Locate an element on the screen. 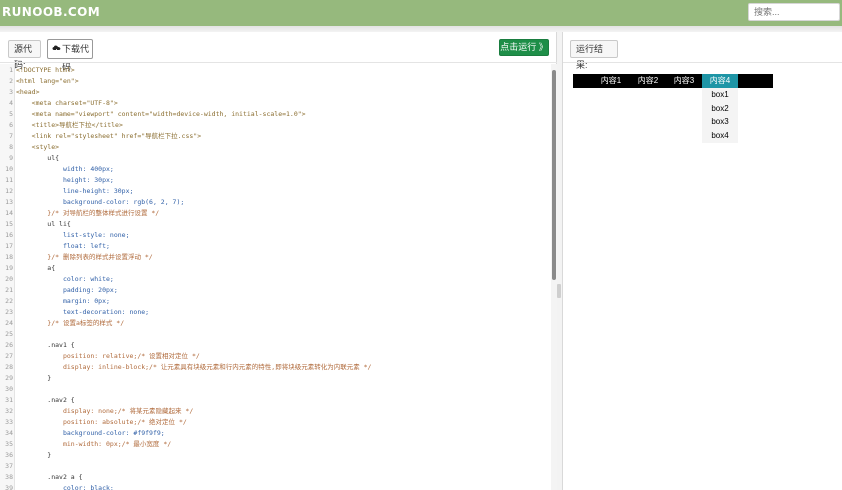 This screenshot has height=490, width=842. code-line: 27 position: relative;/* 设置相对定位 */ is located at coordinates (275, 356).